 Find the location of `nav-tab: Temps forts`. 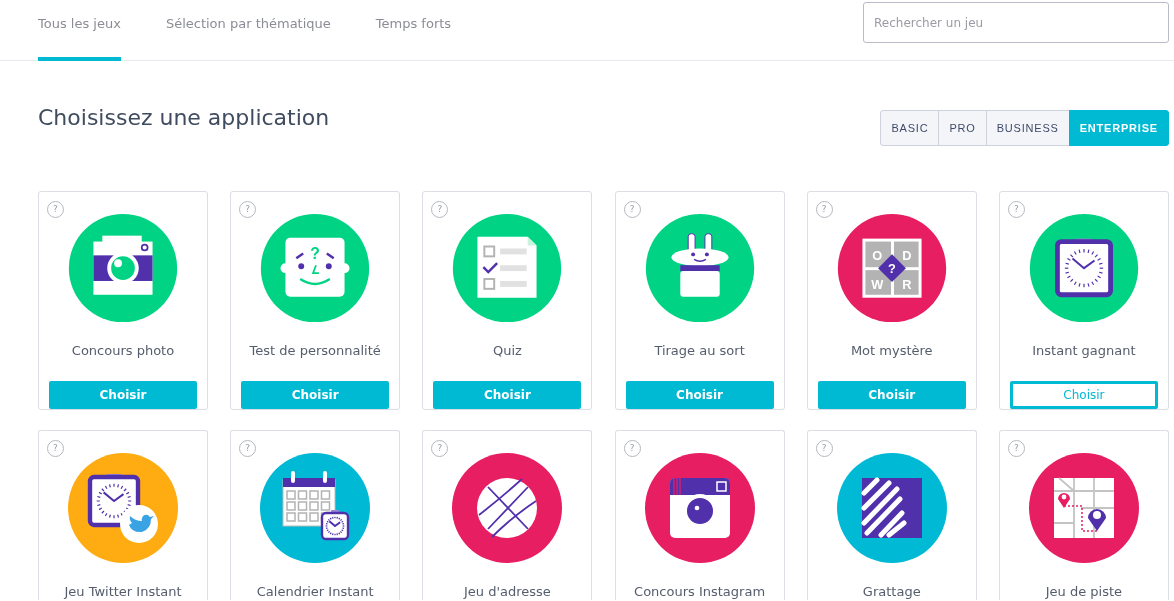

nav-tab: Temps forts is located at coordinates (413, 30).